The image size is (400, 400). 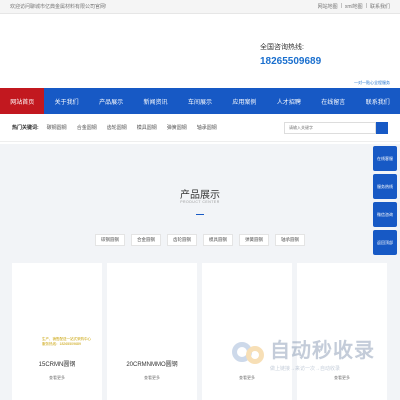 What do you see at coordinates (385, 200) in the screenshot?
I see `floating-sidebar: 在线客服 服务热线 微信咨询 返回顶部` at bounding box center [385, 200].